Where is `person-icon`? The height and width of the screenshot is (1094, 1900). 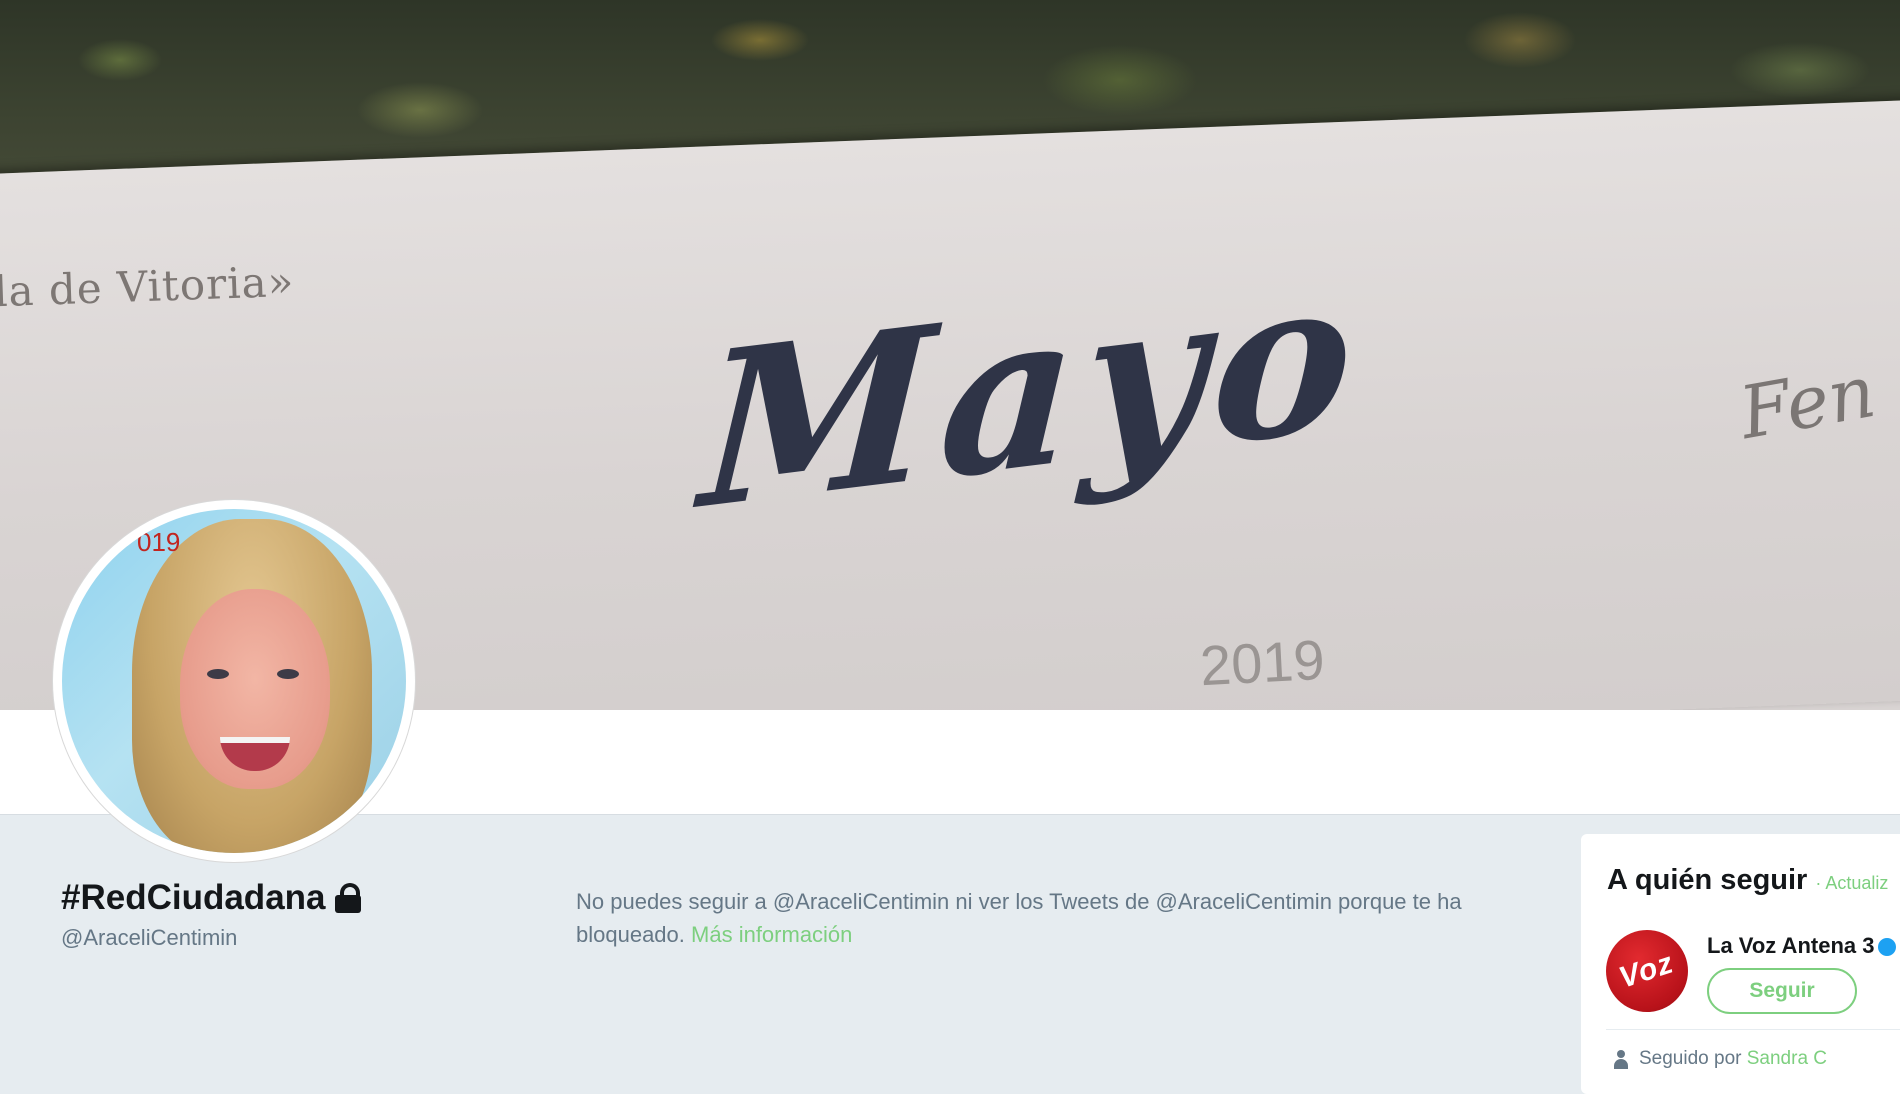 person-icon is located at coordinates (1621, 1060).